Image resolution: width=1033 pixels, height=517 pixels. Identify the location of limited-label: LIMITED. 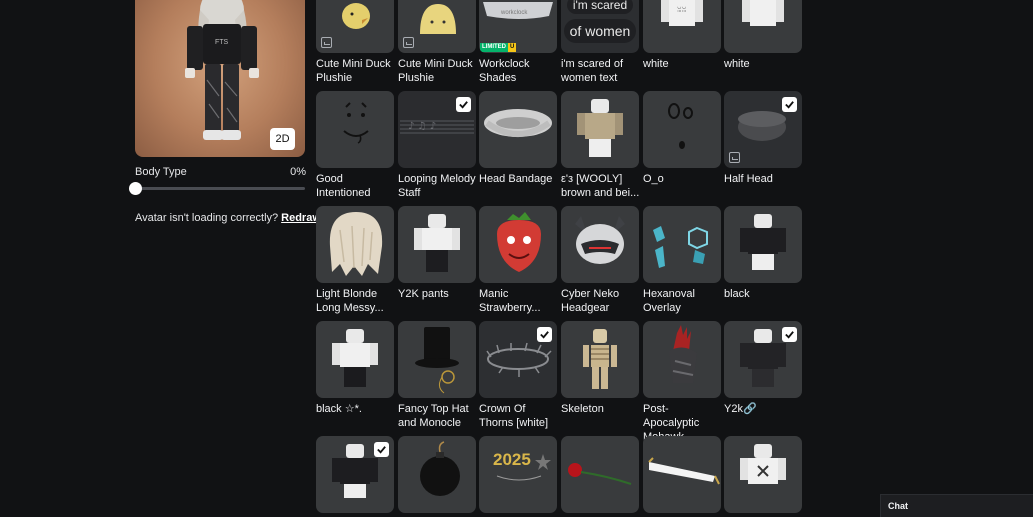
(494, 47).